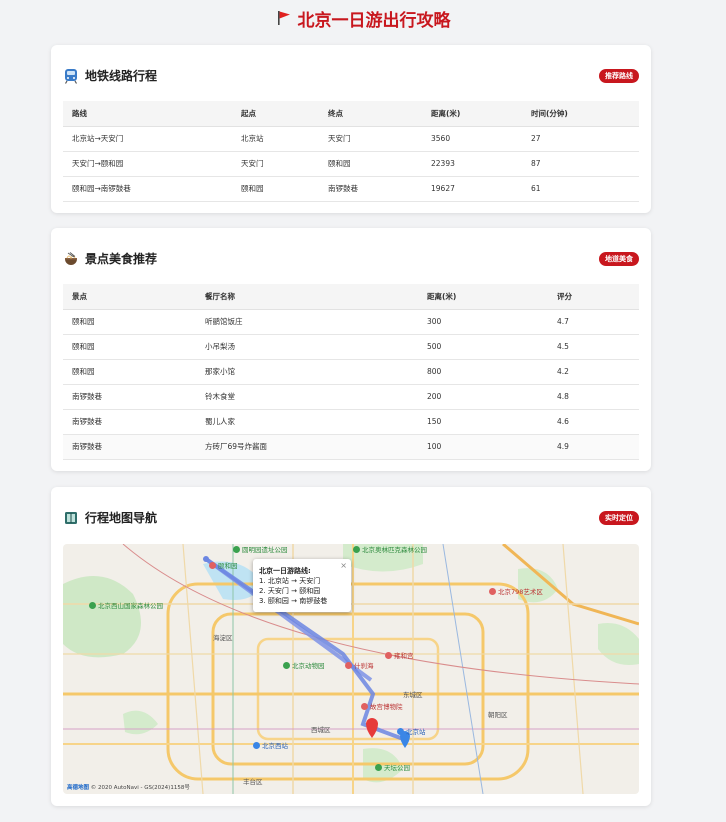 The image size is (726, 822). I want to click on page-title: 北京一日游出行攻略, so click(363, 21).